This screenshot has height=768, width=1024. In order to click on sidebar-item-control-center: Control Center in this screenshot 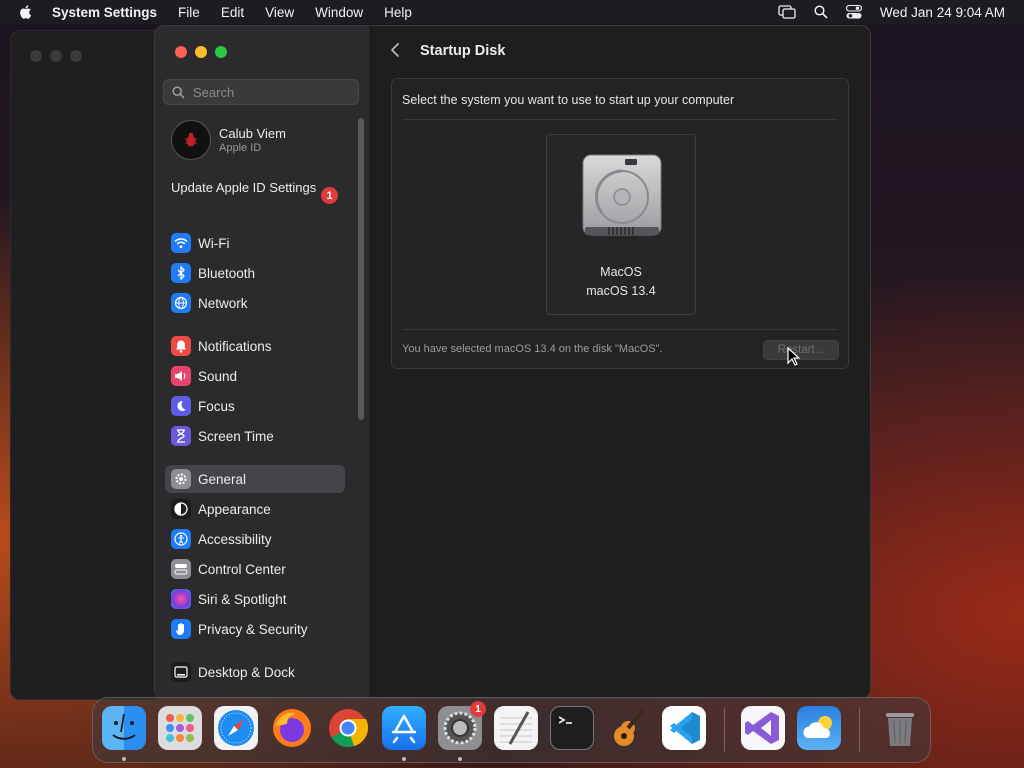, I will do `click(255, 569)`.